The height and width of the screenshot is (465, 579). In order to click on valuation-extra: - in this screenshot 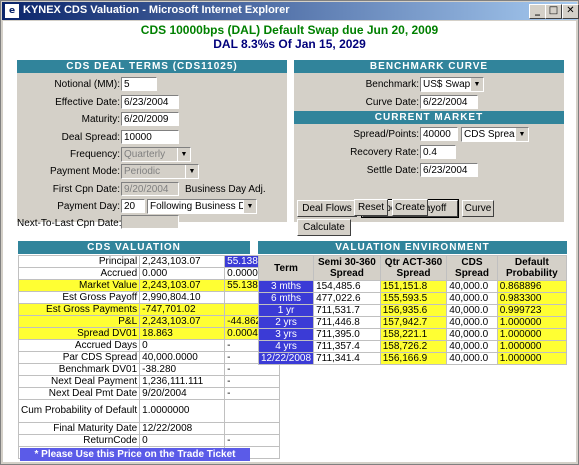, I will do `click(252, 369)`.